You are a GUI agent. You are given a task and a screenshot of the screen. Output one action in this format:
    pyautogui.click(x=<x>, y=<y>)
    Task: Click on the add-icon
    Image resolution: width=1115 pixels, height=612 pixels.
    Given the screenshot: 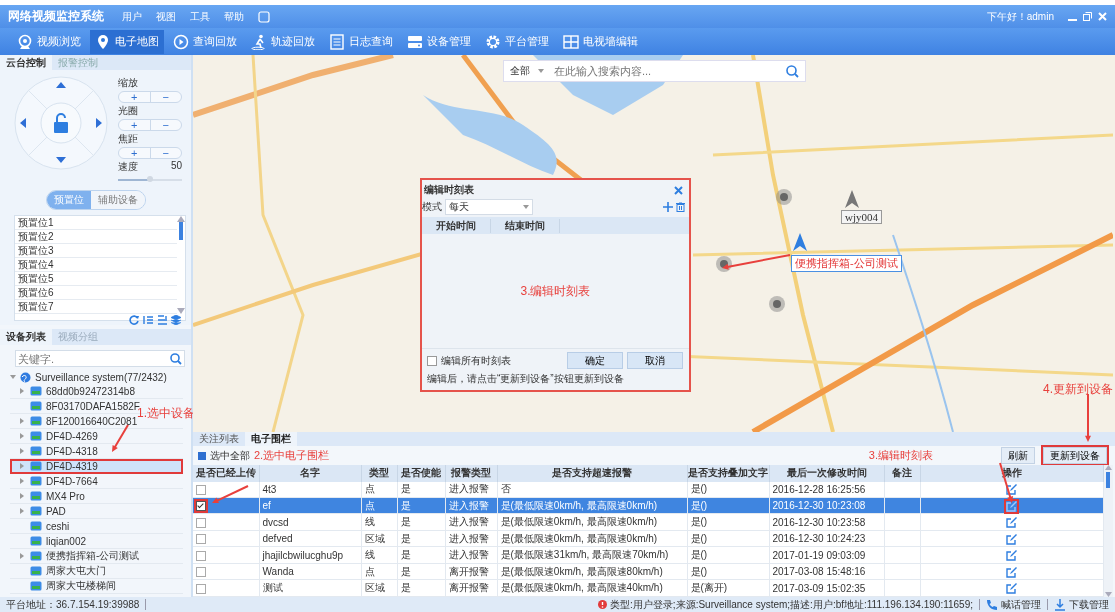 What is the action you would take?
    pyautogui.click(x=668, y=207)
    